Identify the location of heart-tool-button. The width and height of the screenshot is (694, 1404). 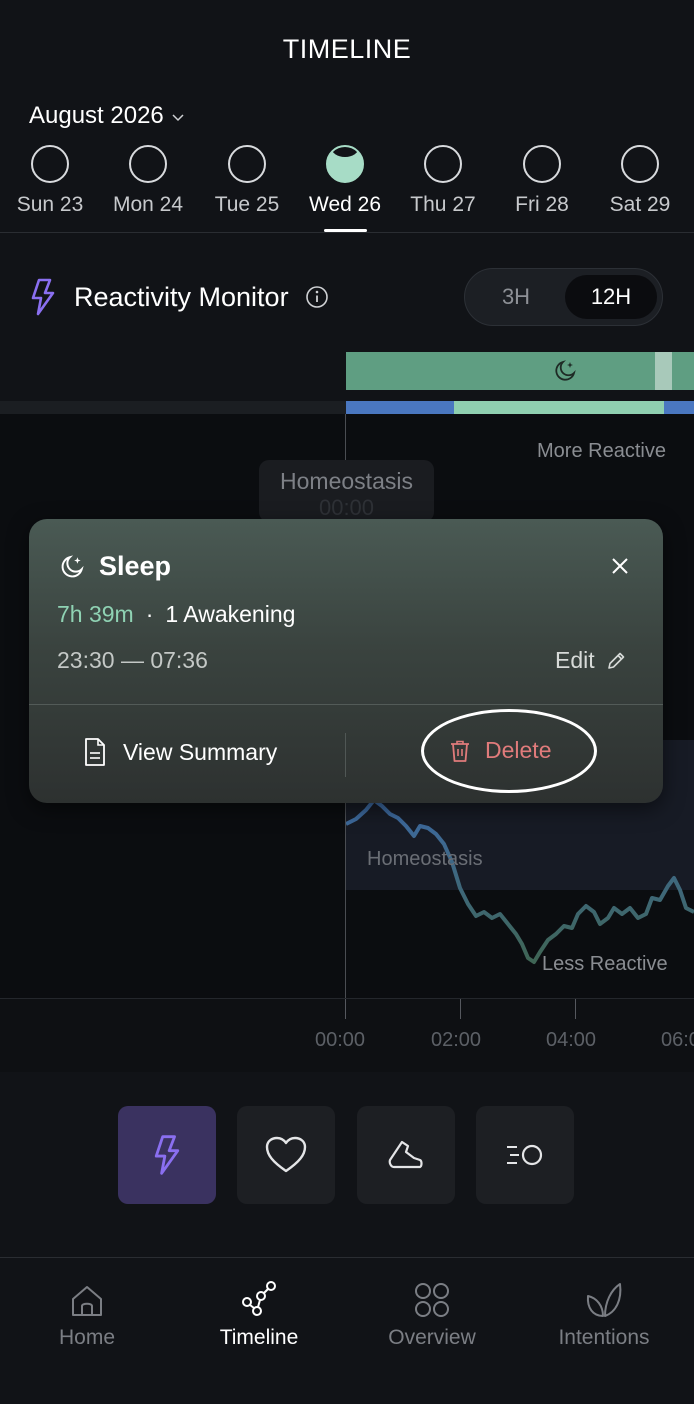
(286, 1155).